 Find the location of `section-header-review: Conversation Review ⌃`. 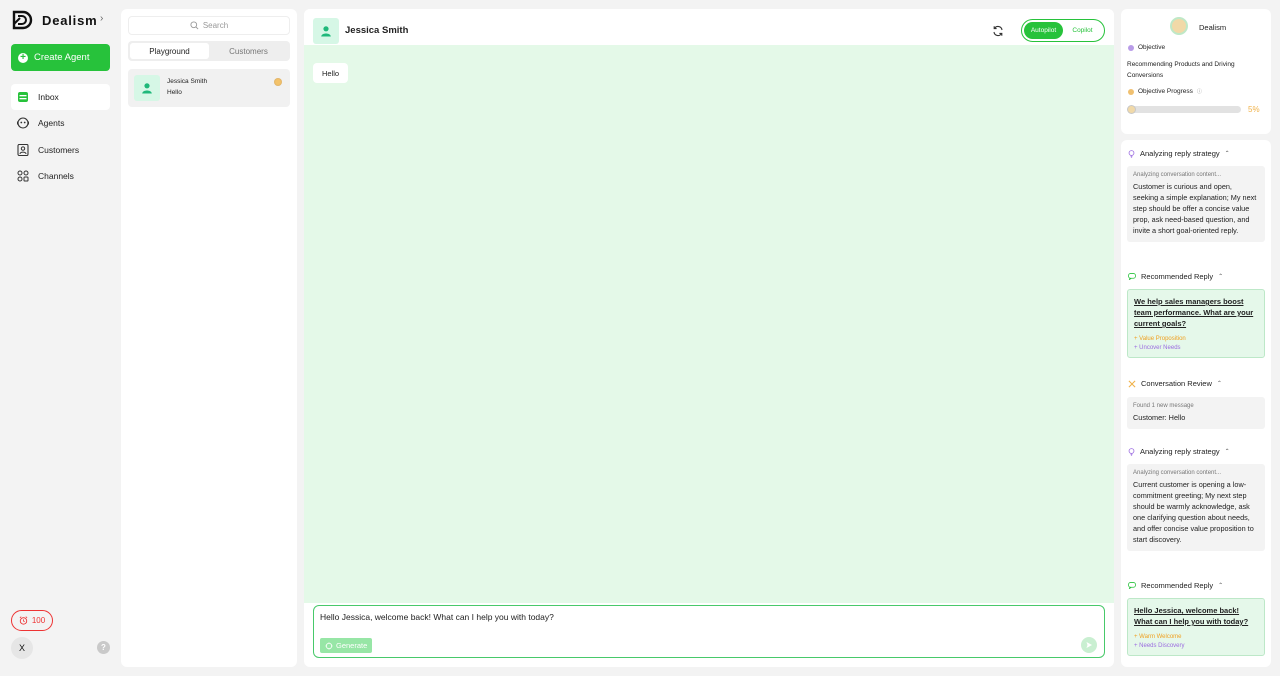

section-header-review: Conversation Review ⌃ is located at coordinates (1175, 383).